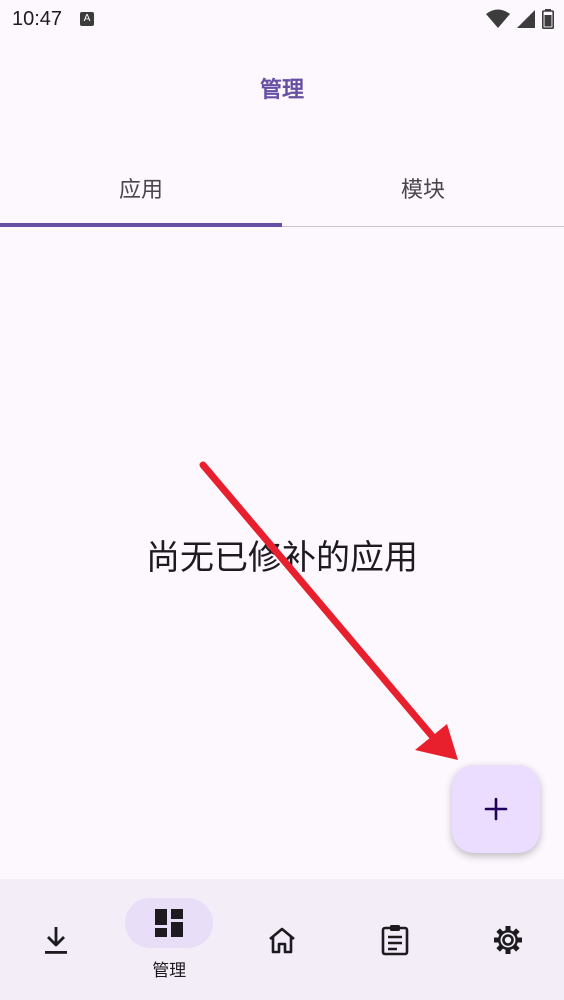 This screenshot has height=1000, width=564. What do you see at coordinates (548, 19) in the screenshot?
I see `battery-icon` at bounding box center [548, 19].